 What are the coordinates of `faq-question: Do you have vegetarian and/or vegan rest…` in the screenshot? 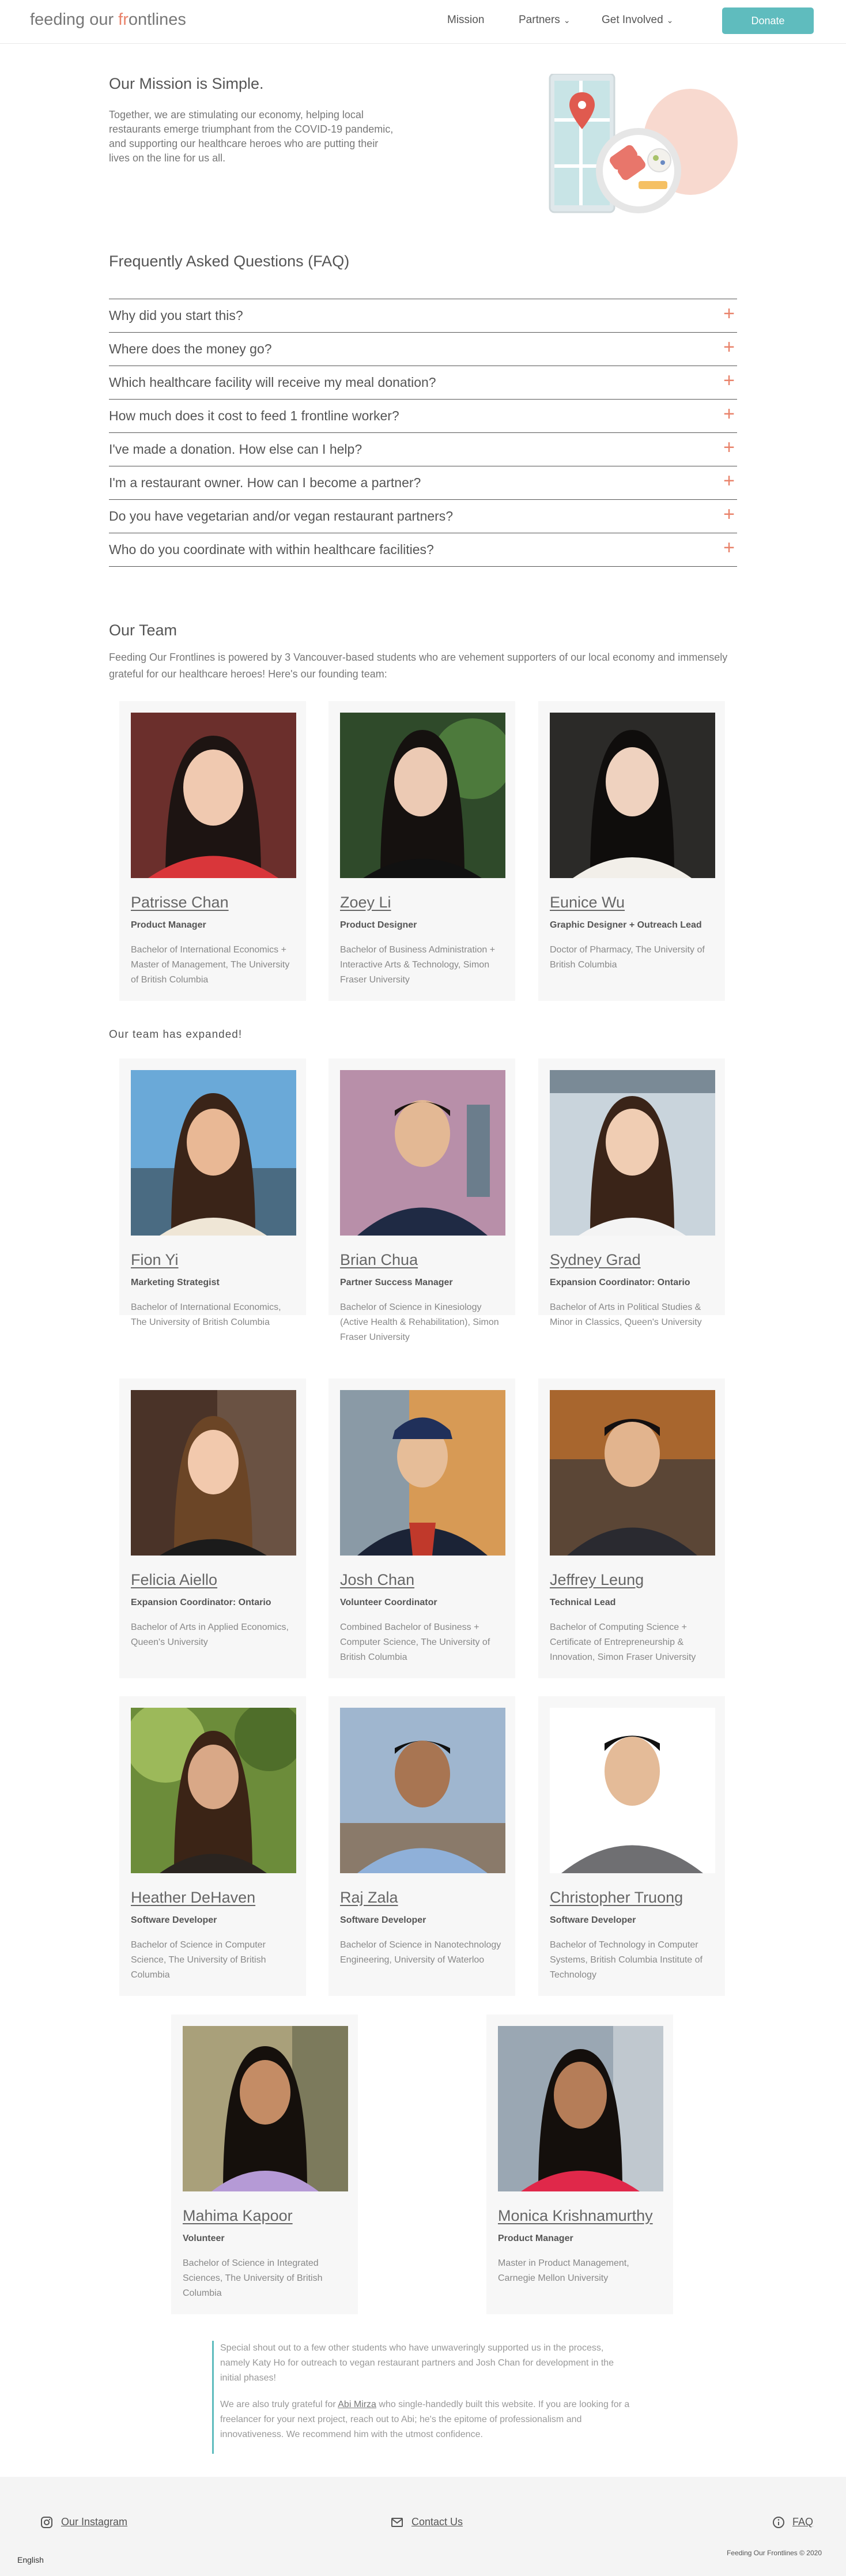 It's located at (281, 516).